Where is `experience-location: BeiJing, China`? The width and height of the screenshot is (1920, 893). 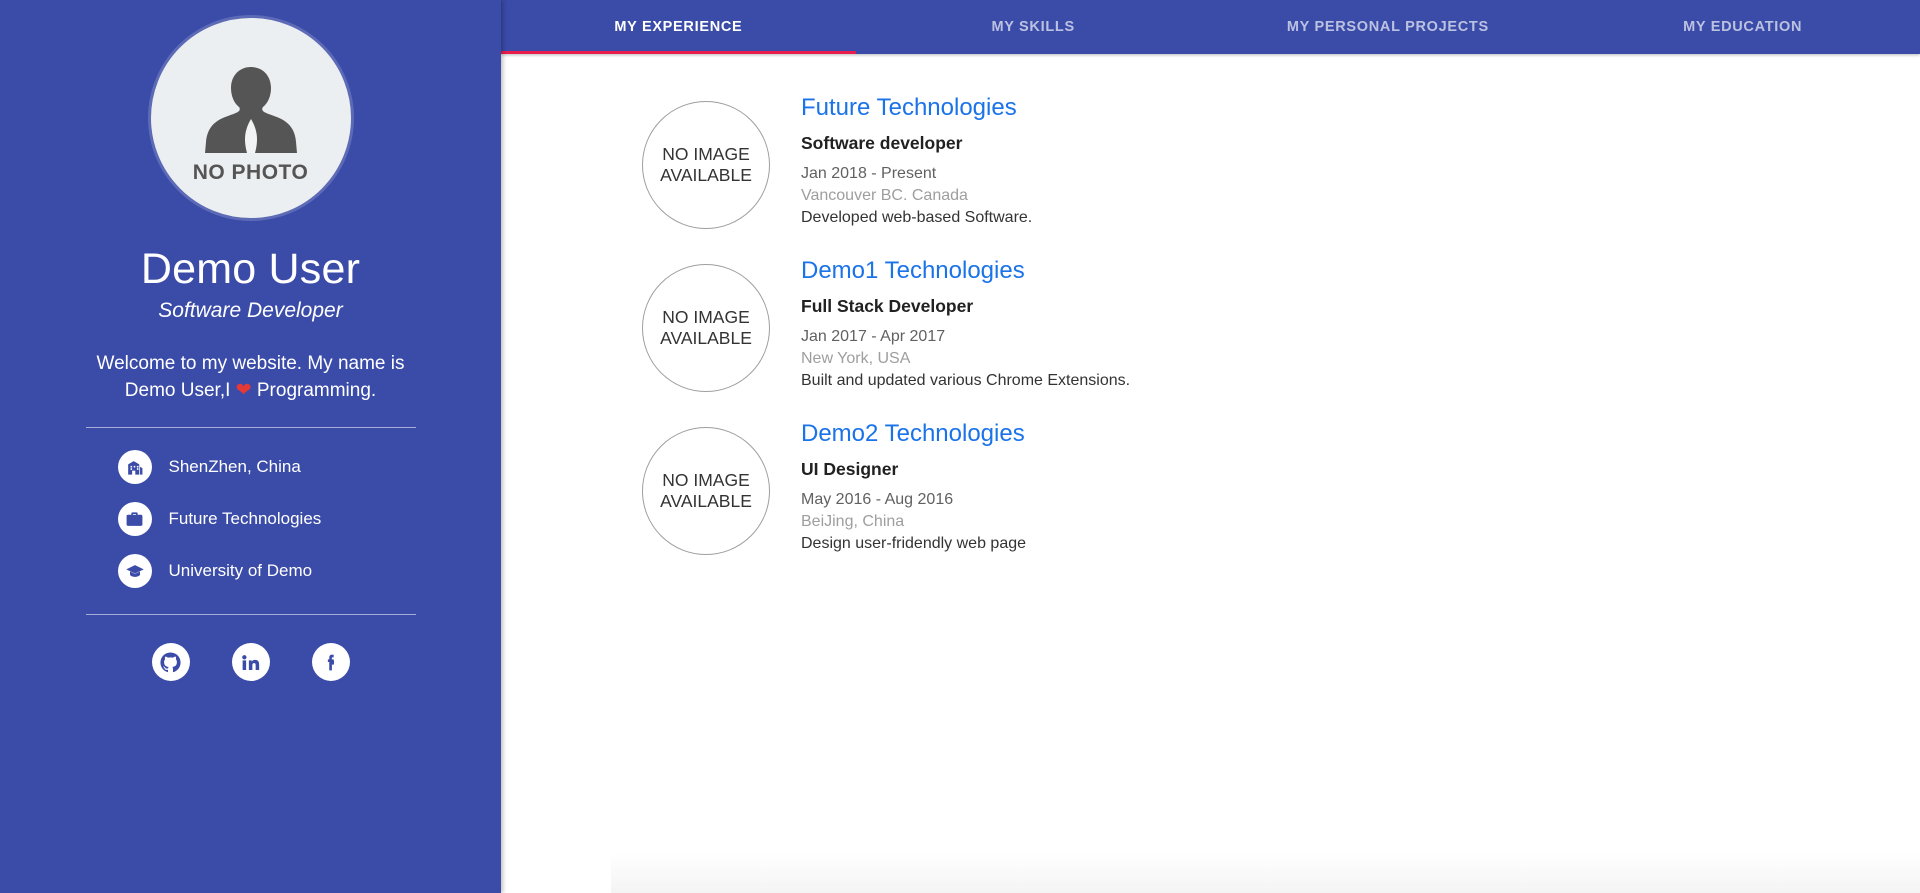 experience-location: BeiJing, China is located at coordinates (853, 521).